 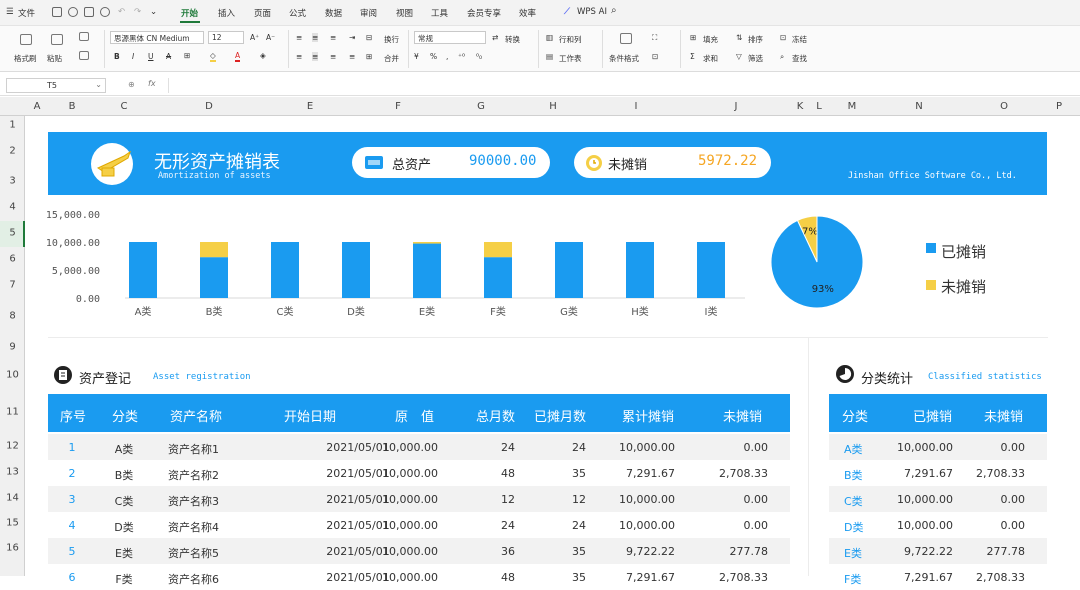 I want to click on table-style-icon: ⊡, so click(x=655, y=56).